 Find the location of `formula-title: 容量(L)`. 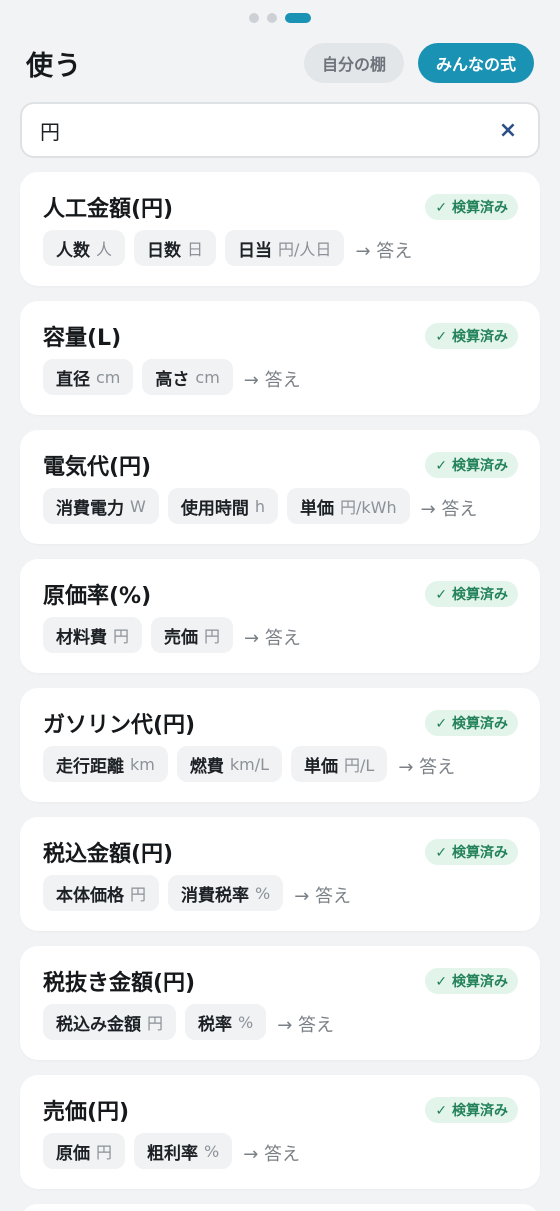

formula-title: 容量(L) is located at coordinates (82, 338).